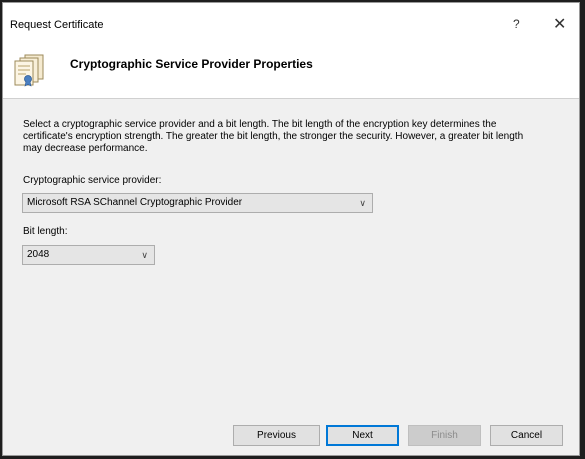 This screenshot has width=585, height=459. I want to click on next-button: Next, so click(362, 435).